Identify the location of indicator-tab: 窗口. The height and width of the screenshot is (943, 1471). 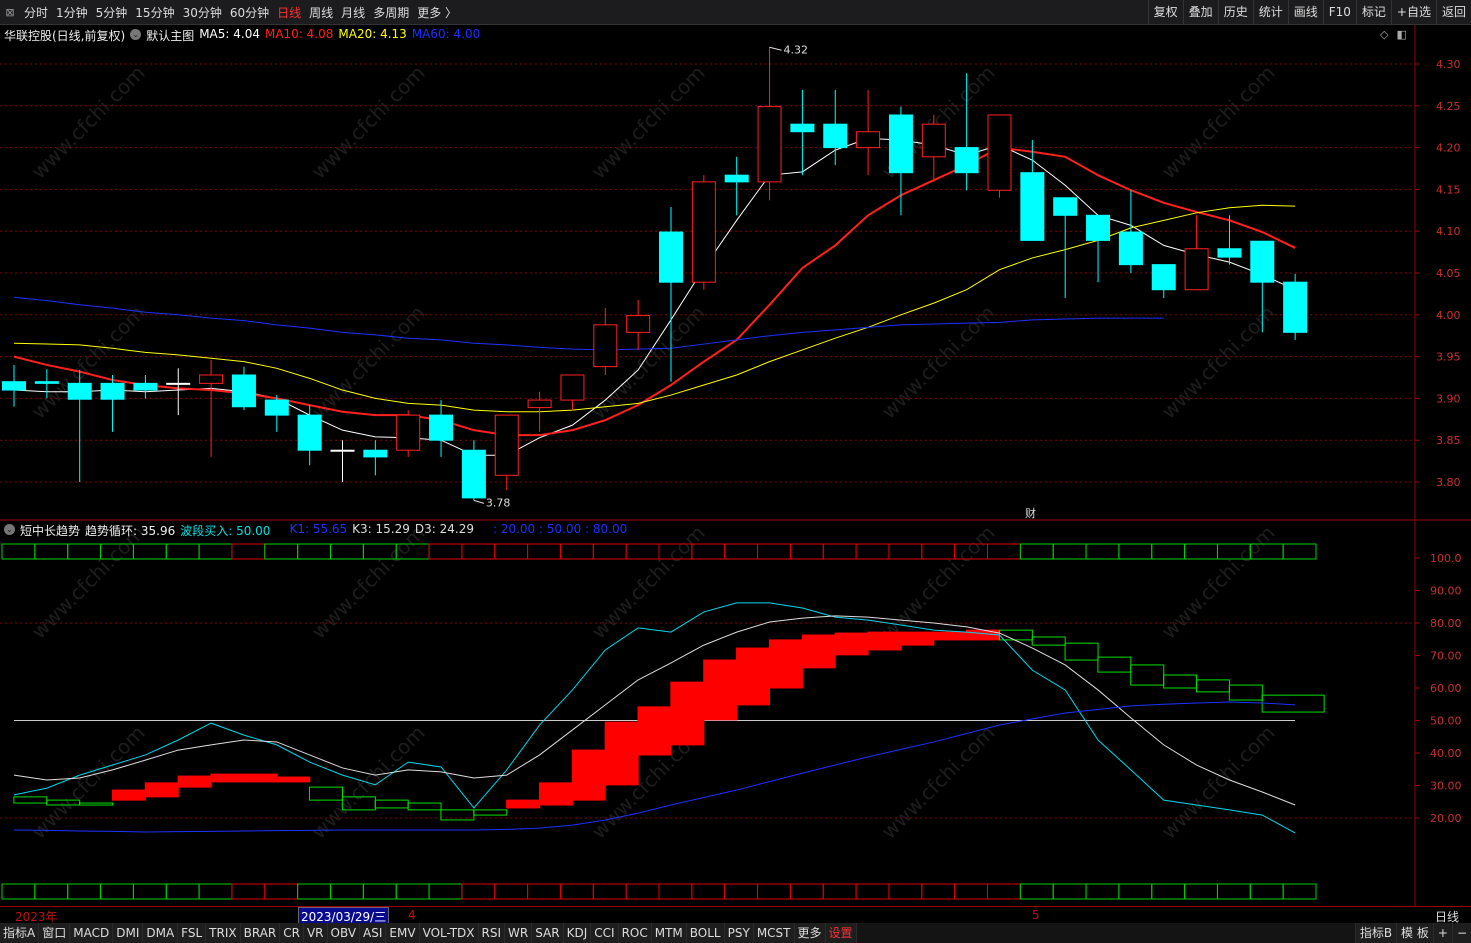
(55, 933).